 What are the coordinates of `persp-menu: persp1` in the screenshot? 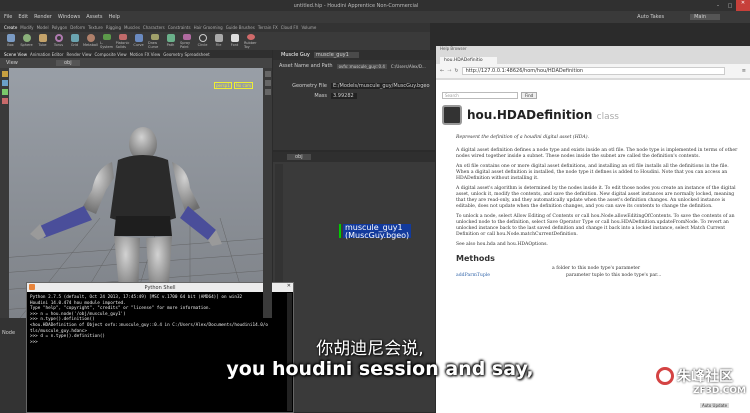 It's located at (223, 85).